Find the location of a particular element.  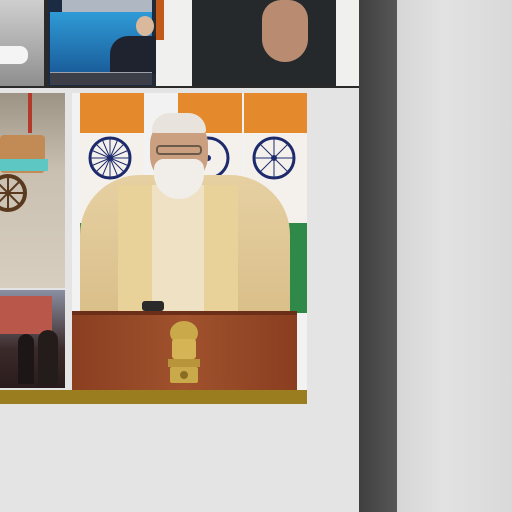

thumbnail-object is located at coordinates (14, 55).